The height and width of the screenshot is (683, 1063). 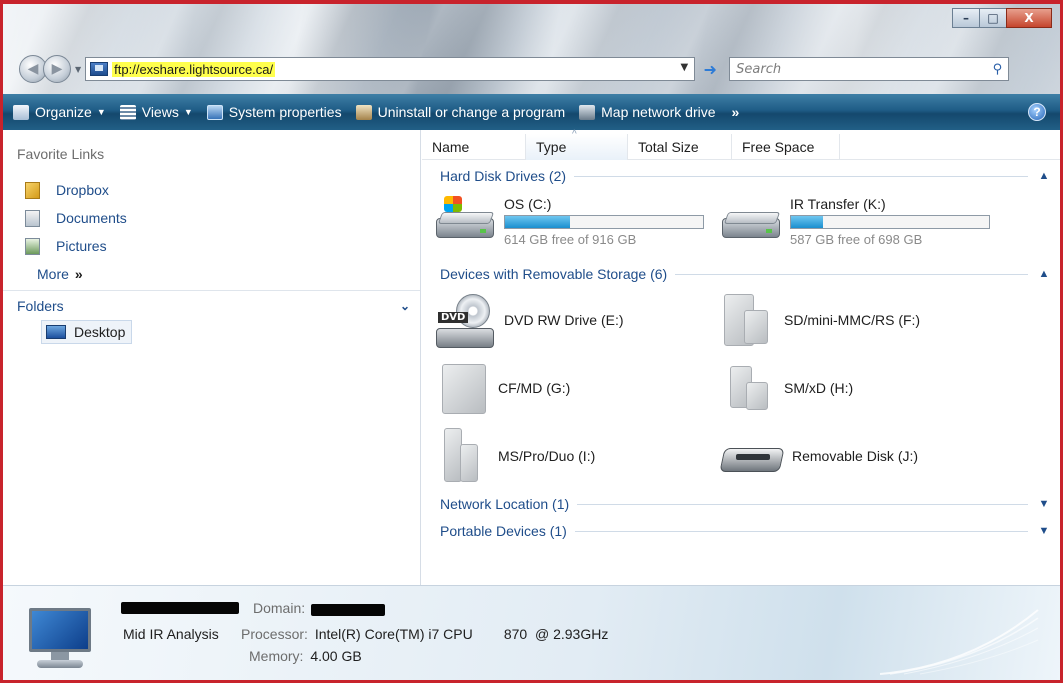 I want to click on go-arrow-icon: ➜, so click(x=710, y=69).